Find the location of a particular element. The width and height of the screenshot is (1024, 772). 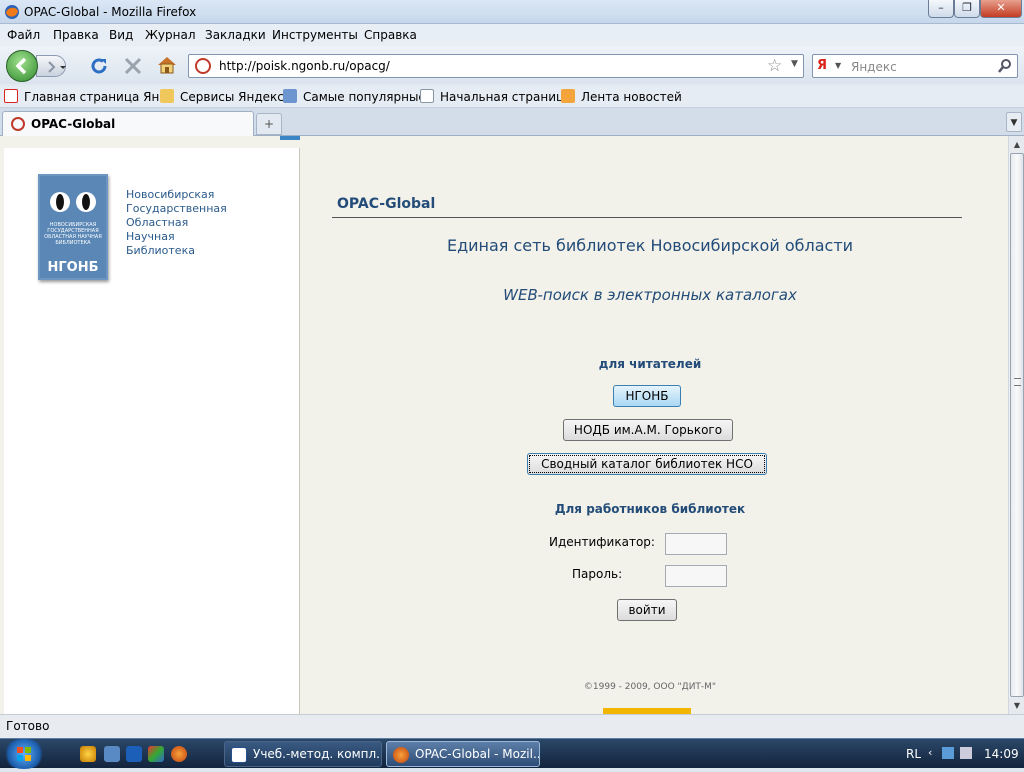

status-bar: Готово is located at coordinates (512, 726).